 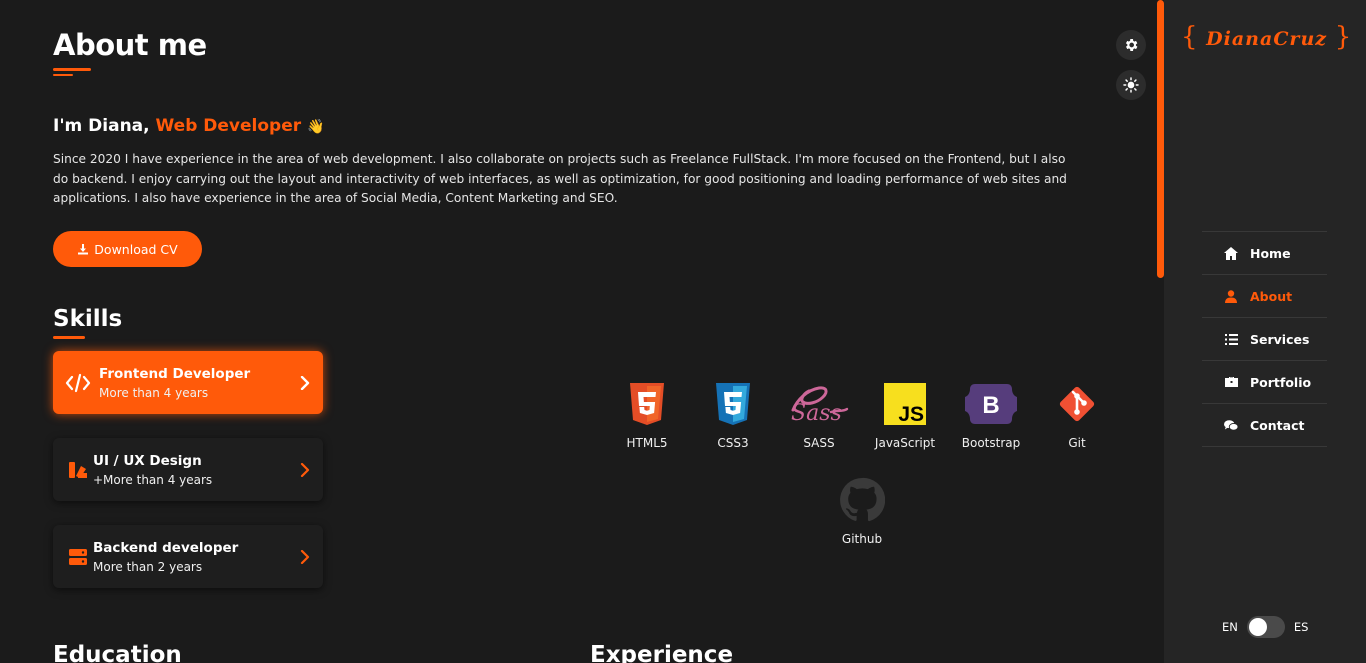 I want to click on scrollbar-thumb, so click(x=1160, y=139).